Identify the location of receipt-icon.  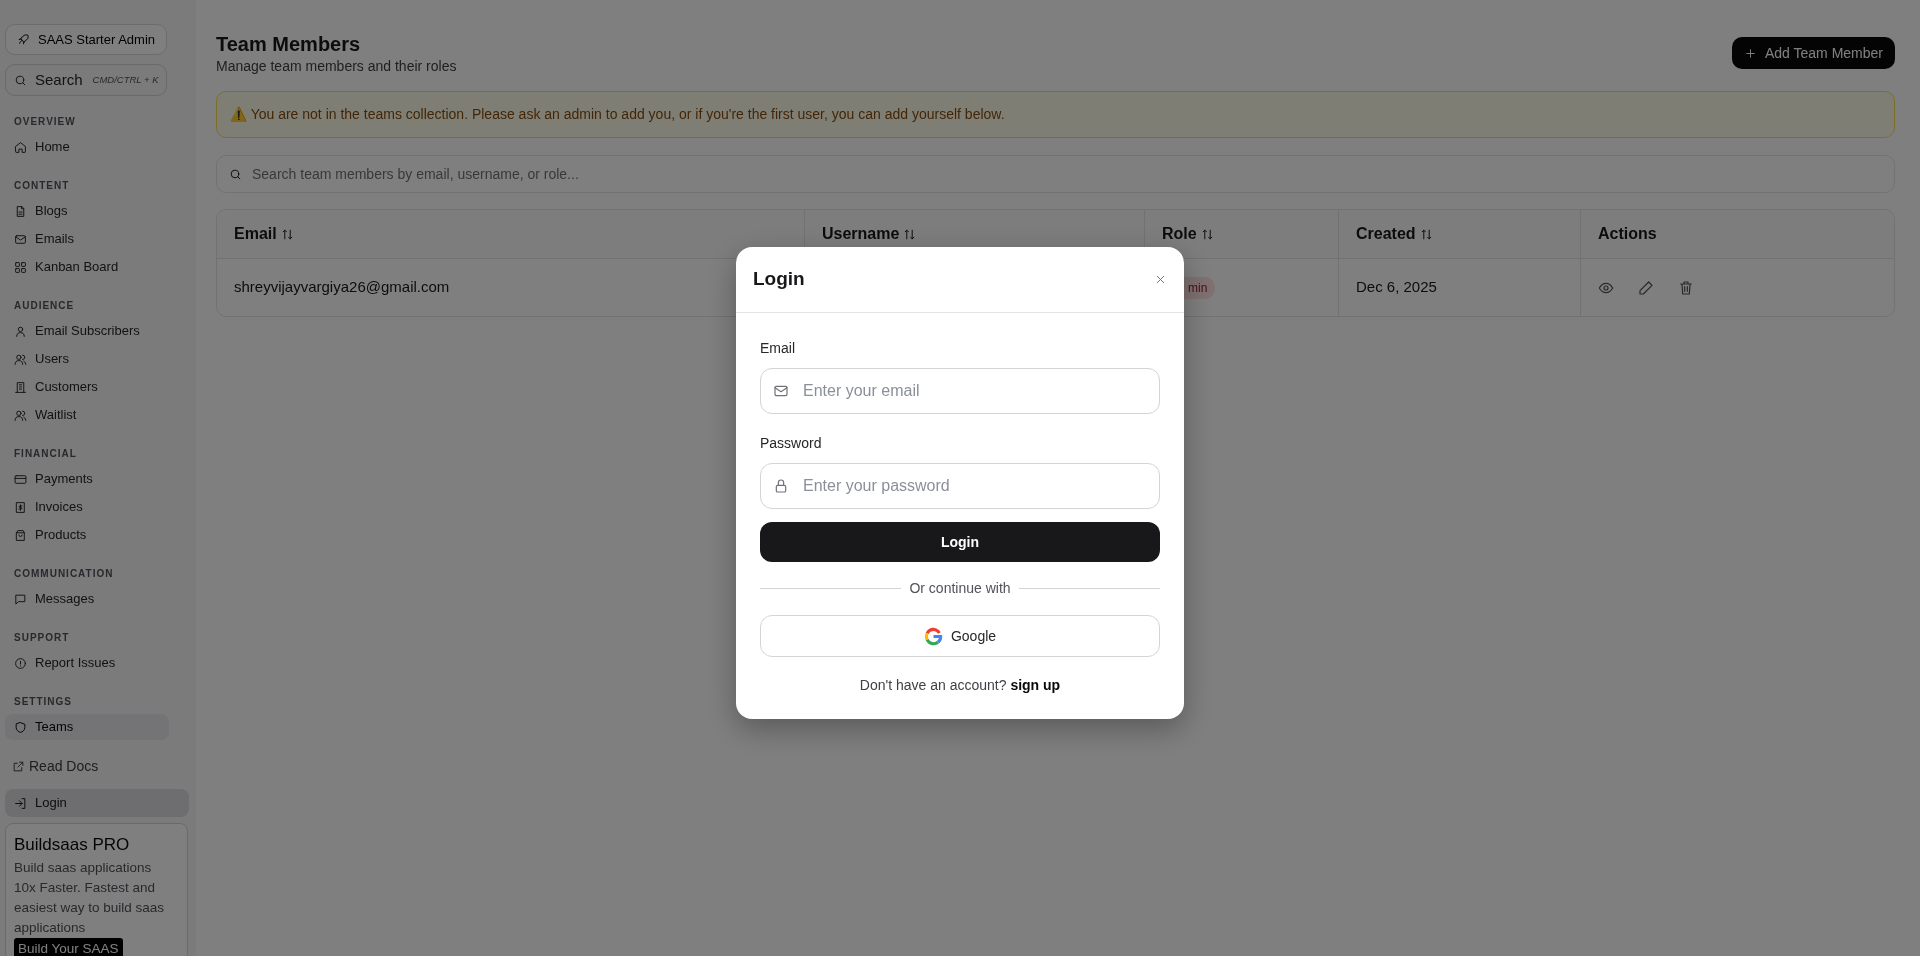
(20, 507).